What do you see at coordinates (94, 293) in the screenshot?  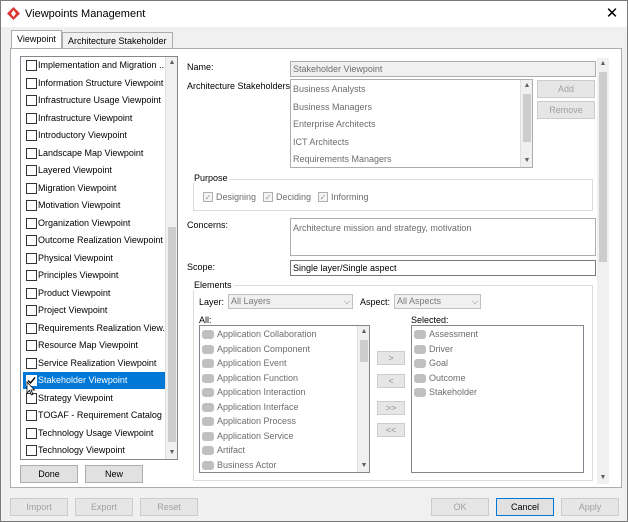 I see `list-item: Product Viewpoint` at bounding box center [94, 293].